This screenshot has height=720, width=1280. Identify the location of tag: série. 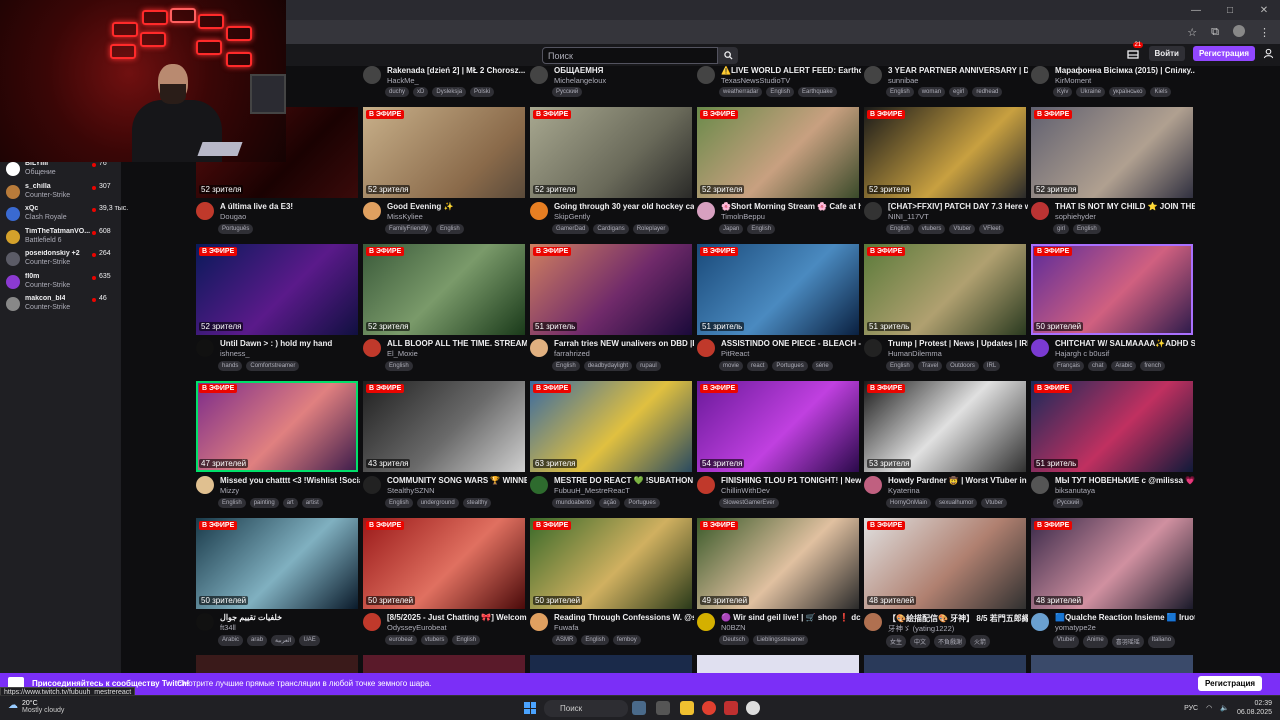
(822, 366).